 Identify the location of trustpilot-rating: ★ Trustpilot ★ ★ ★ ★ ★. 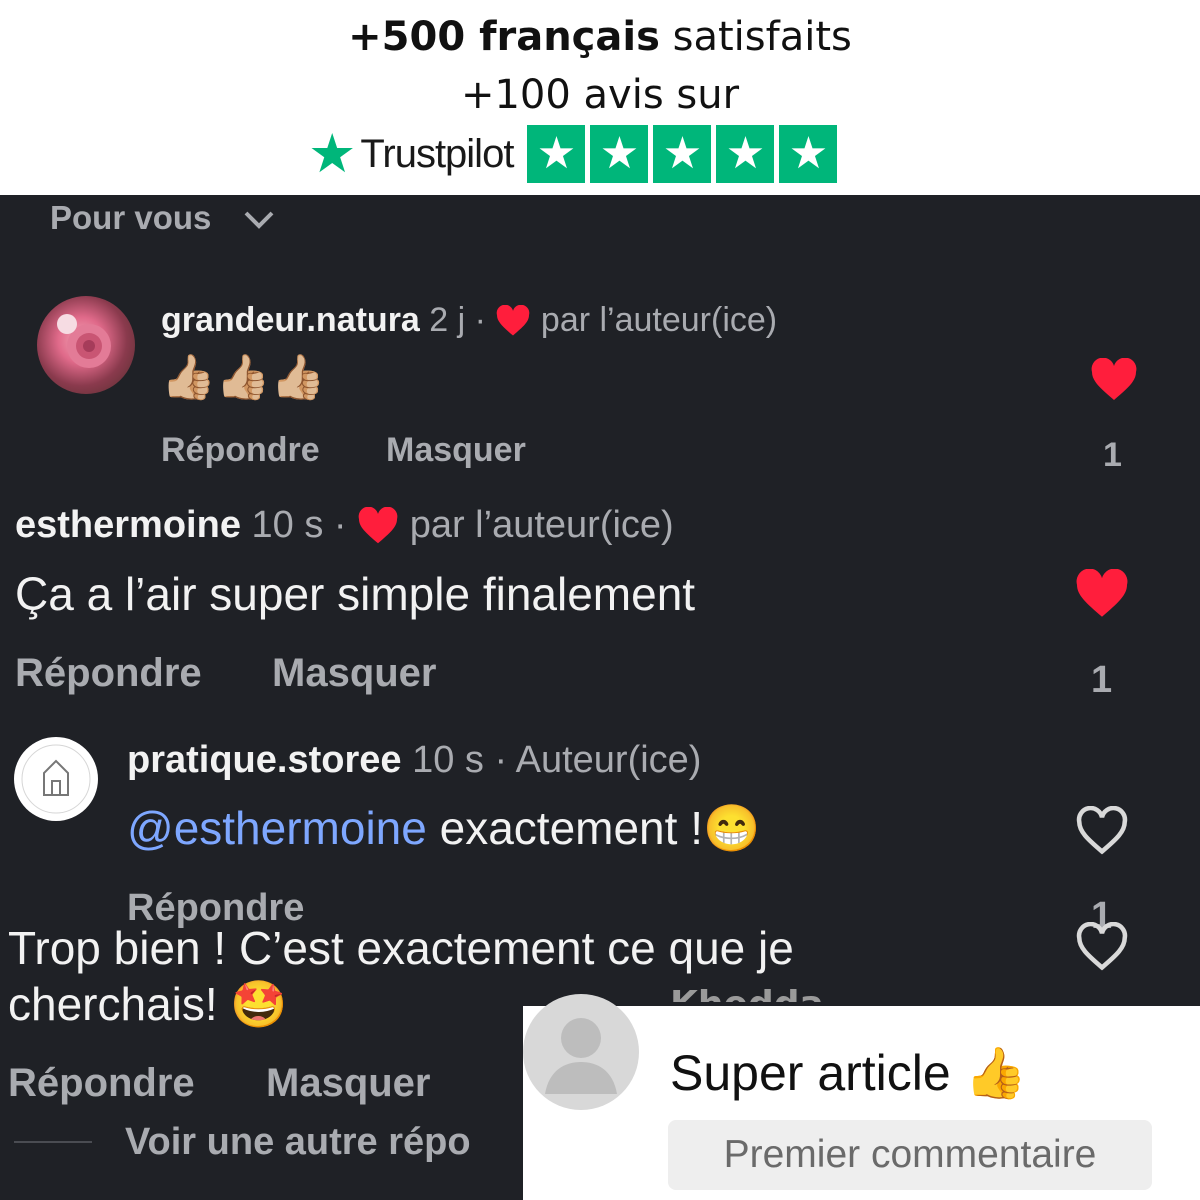
(575, 154).